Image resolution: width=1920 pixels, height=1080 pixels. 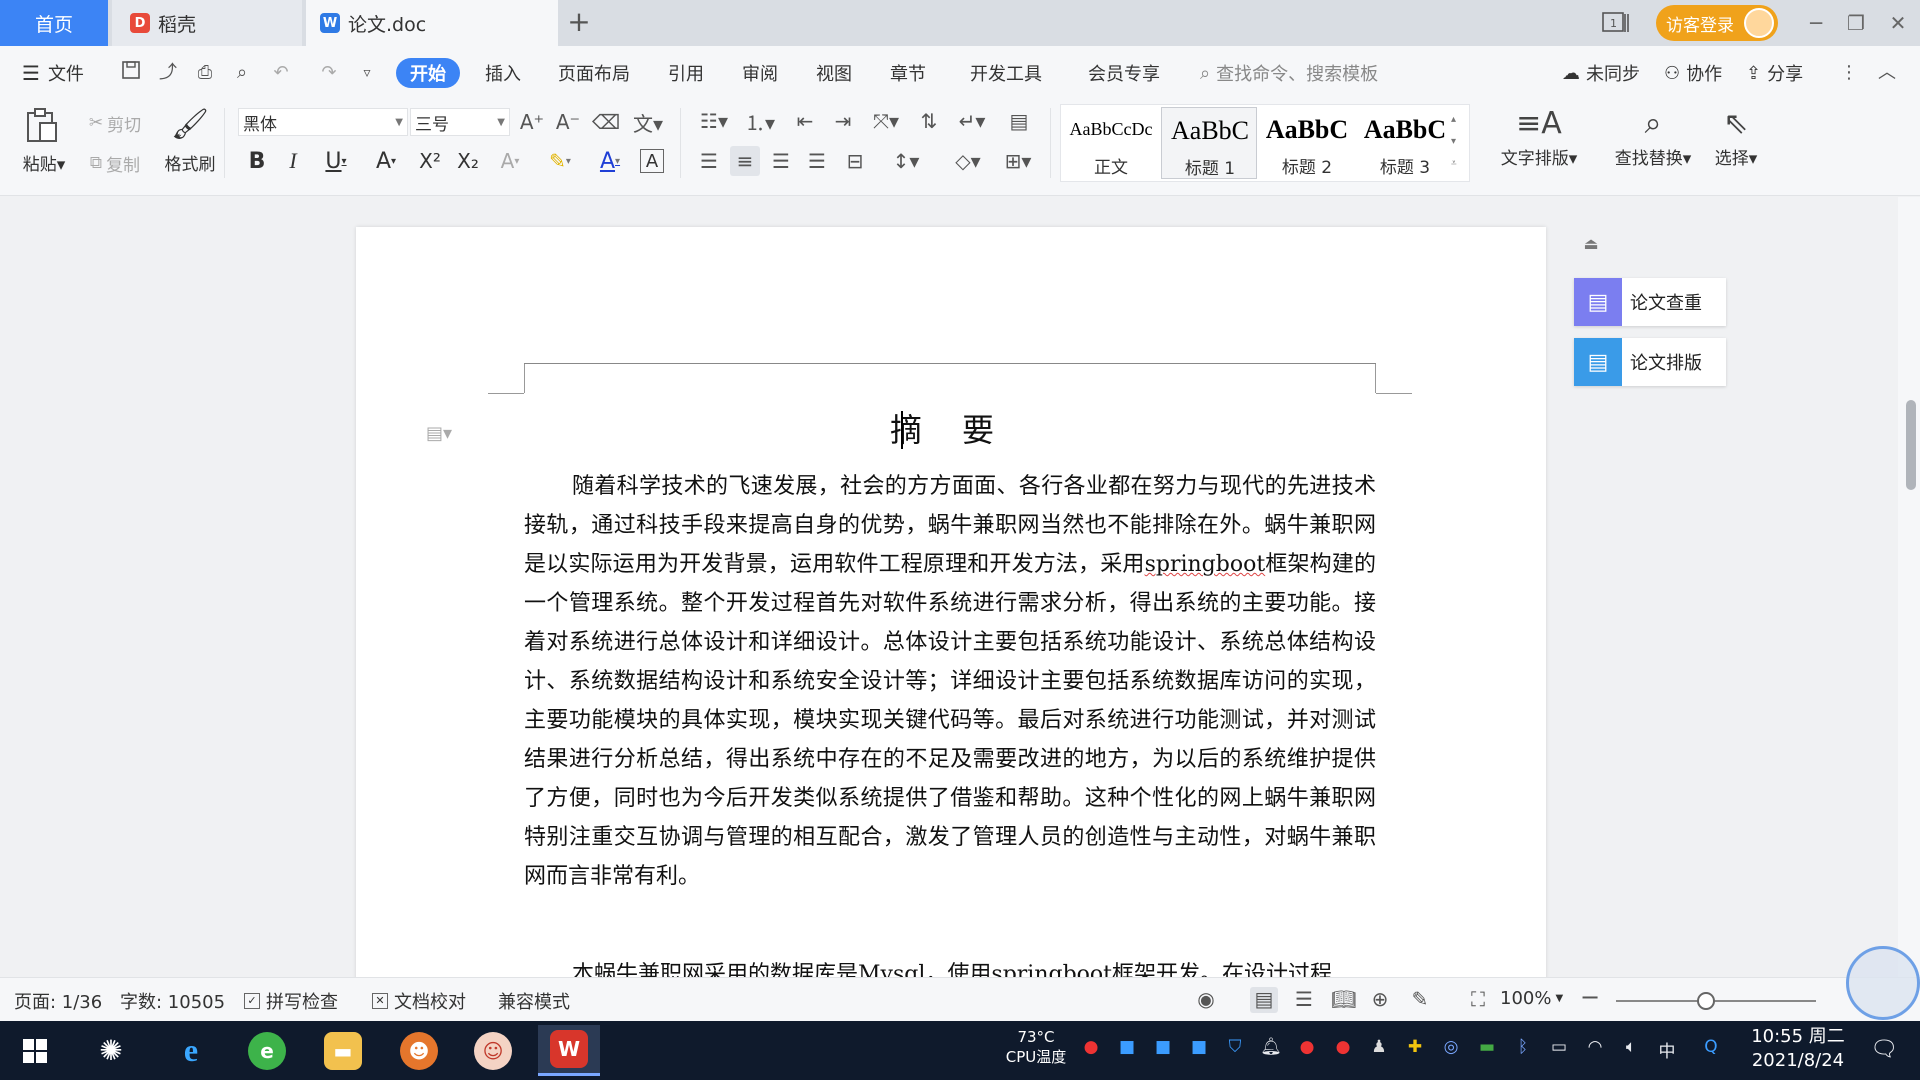 I want to click on save-icon, so click(x=131, y=73).